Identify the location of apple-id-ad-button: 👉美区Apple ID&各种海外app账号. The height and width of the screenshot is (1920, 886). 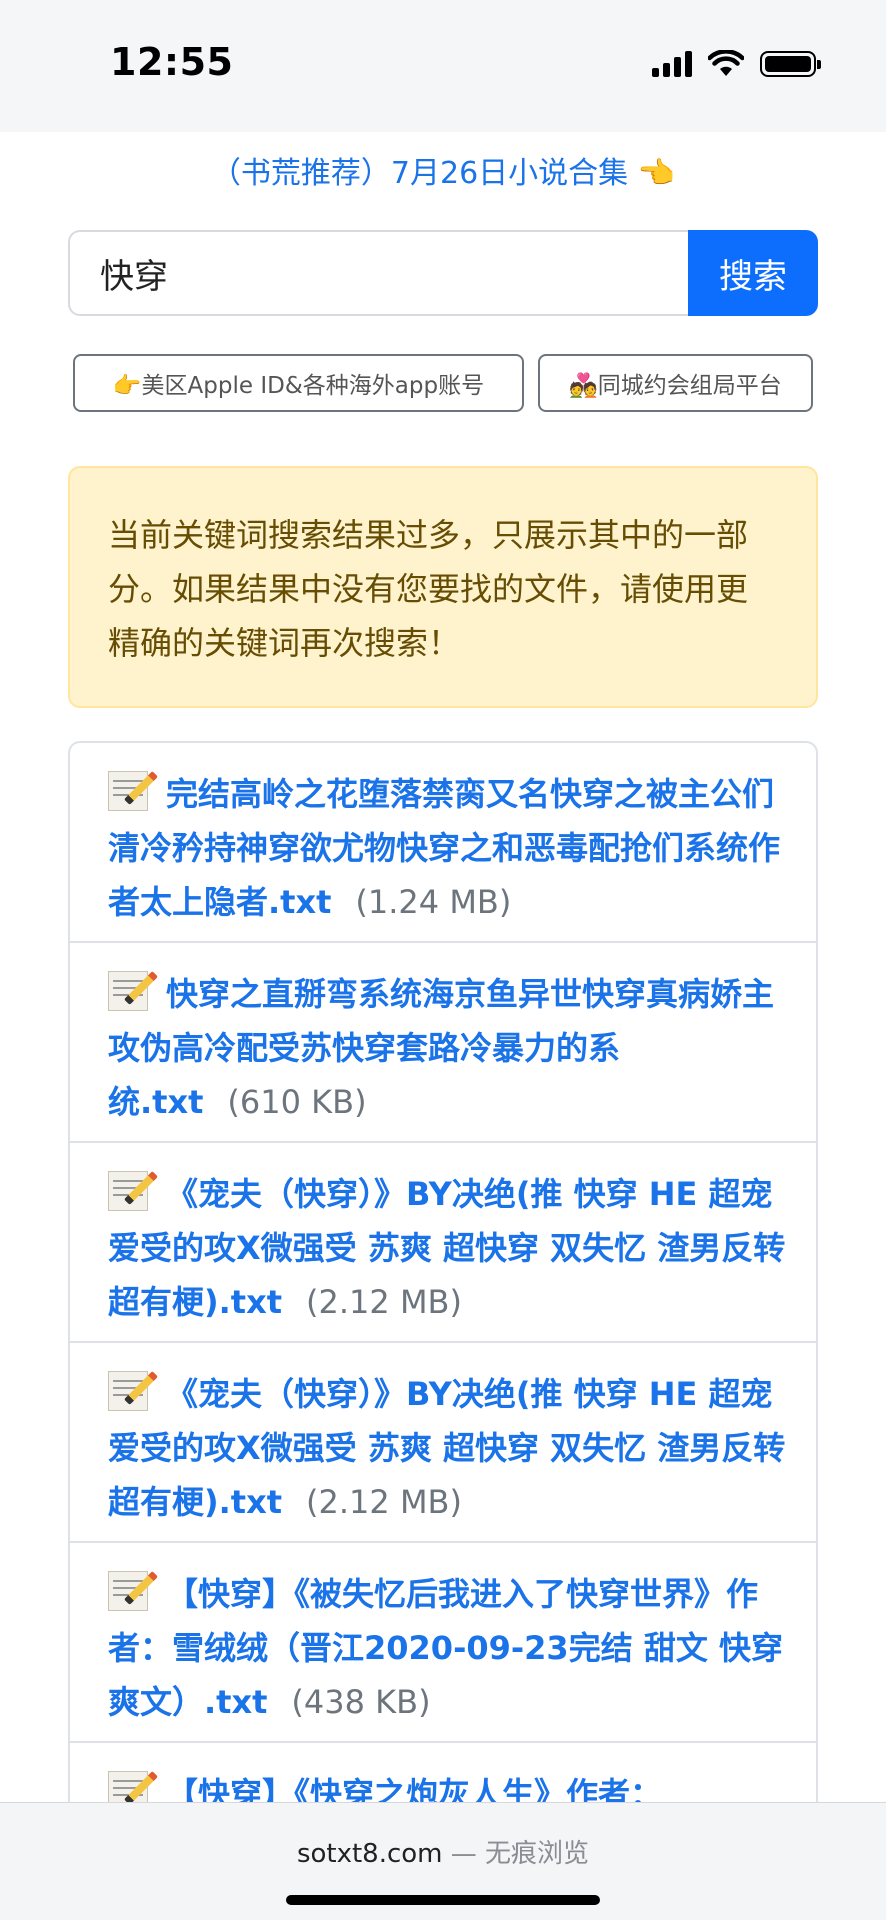
(298, 383).